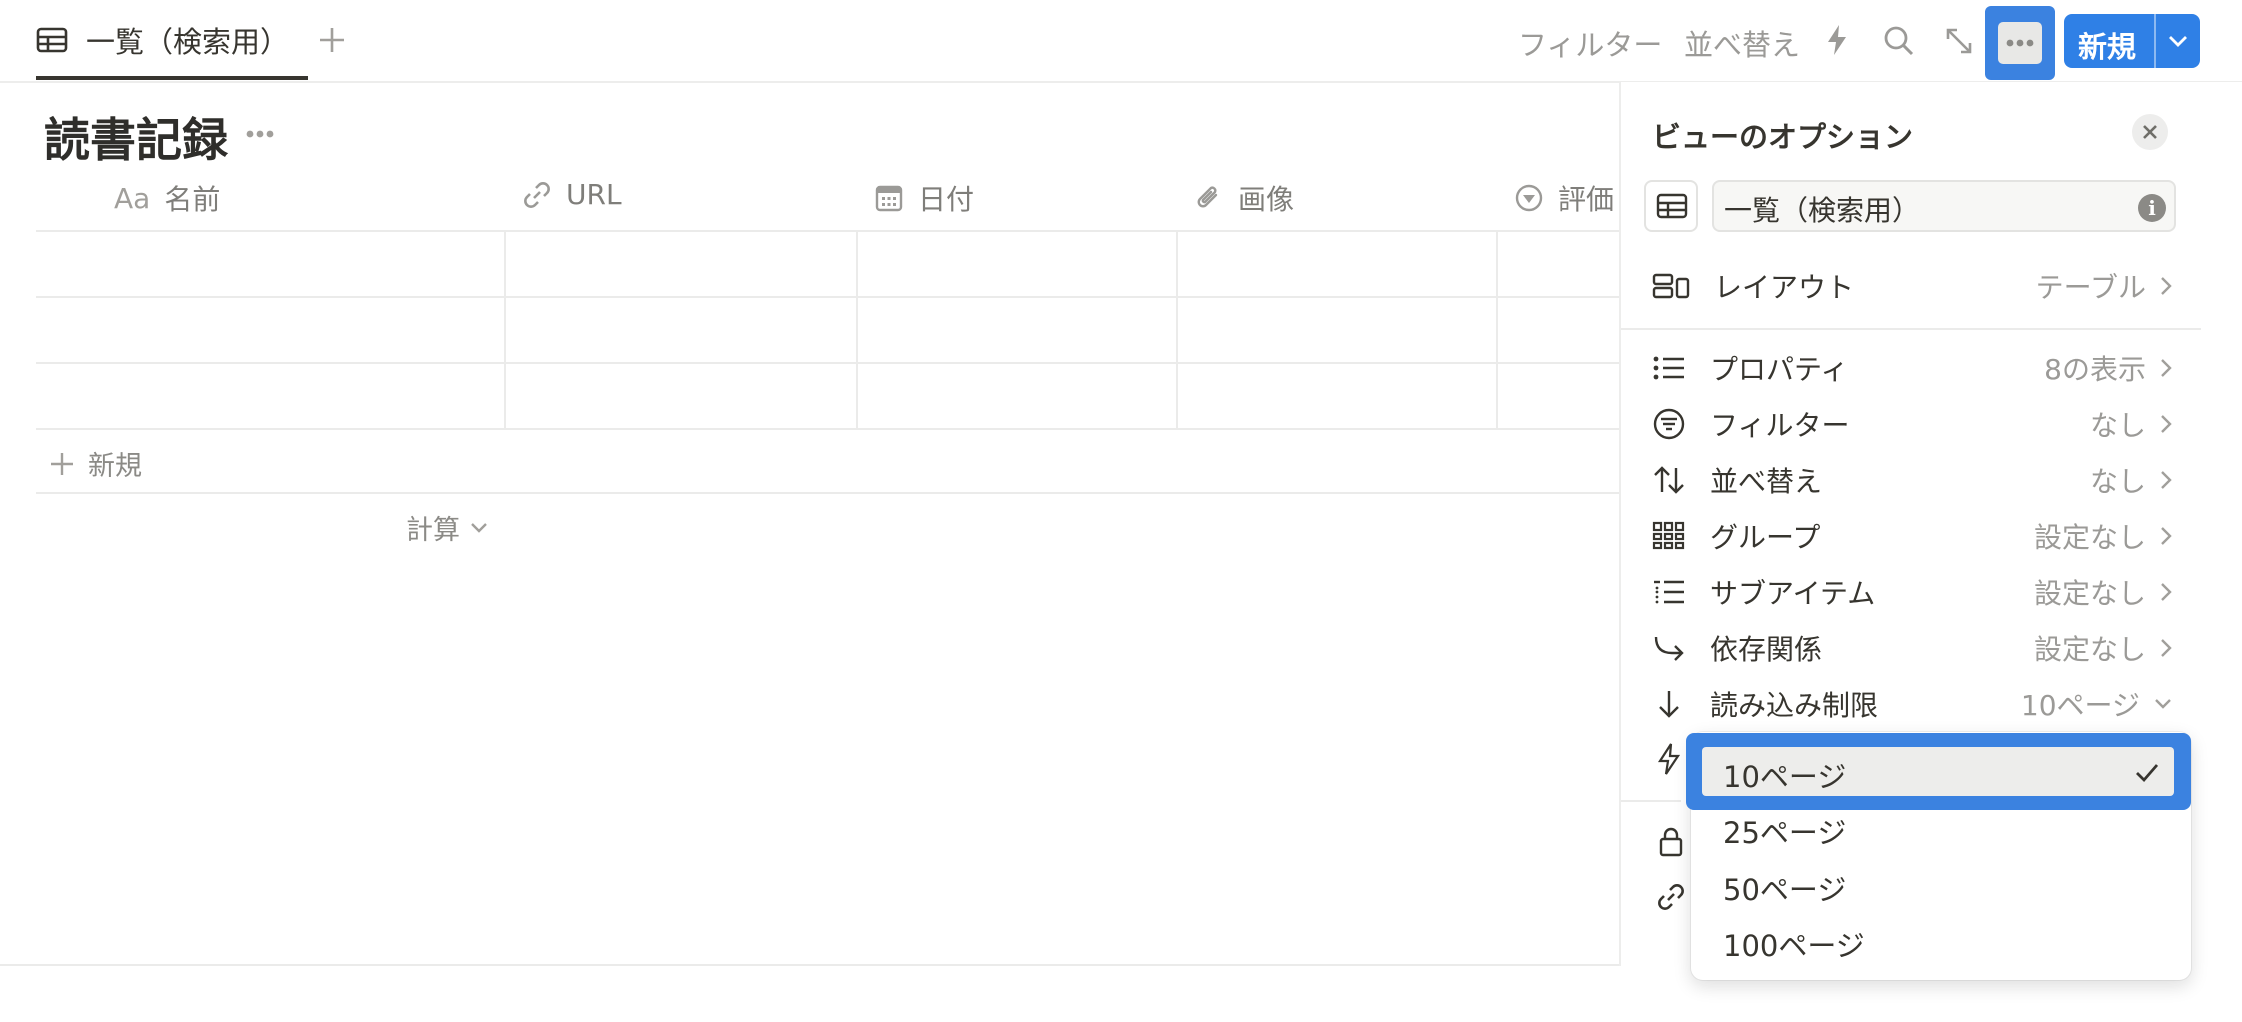 The height and width of the screenshot is (1022, 2242). I want to click on sort-arrows-icon, so click(1669, 480).